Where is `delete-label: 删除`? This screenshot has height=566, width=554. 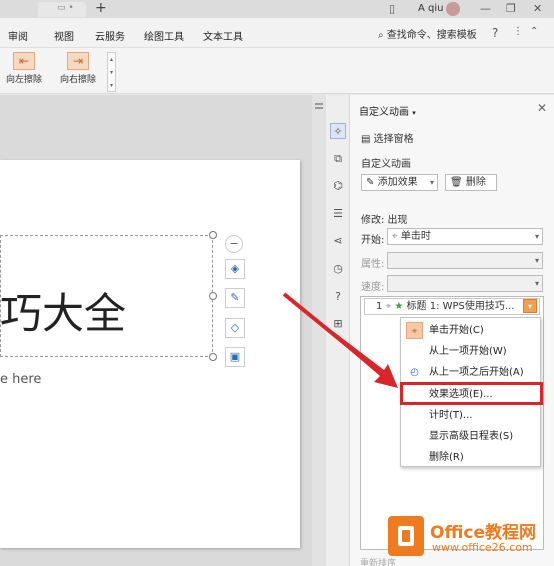 delete-label: 删除 is located at coordinates (475, 182).